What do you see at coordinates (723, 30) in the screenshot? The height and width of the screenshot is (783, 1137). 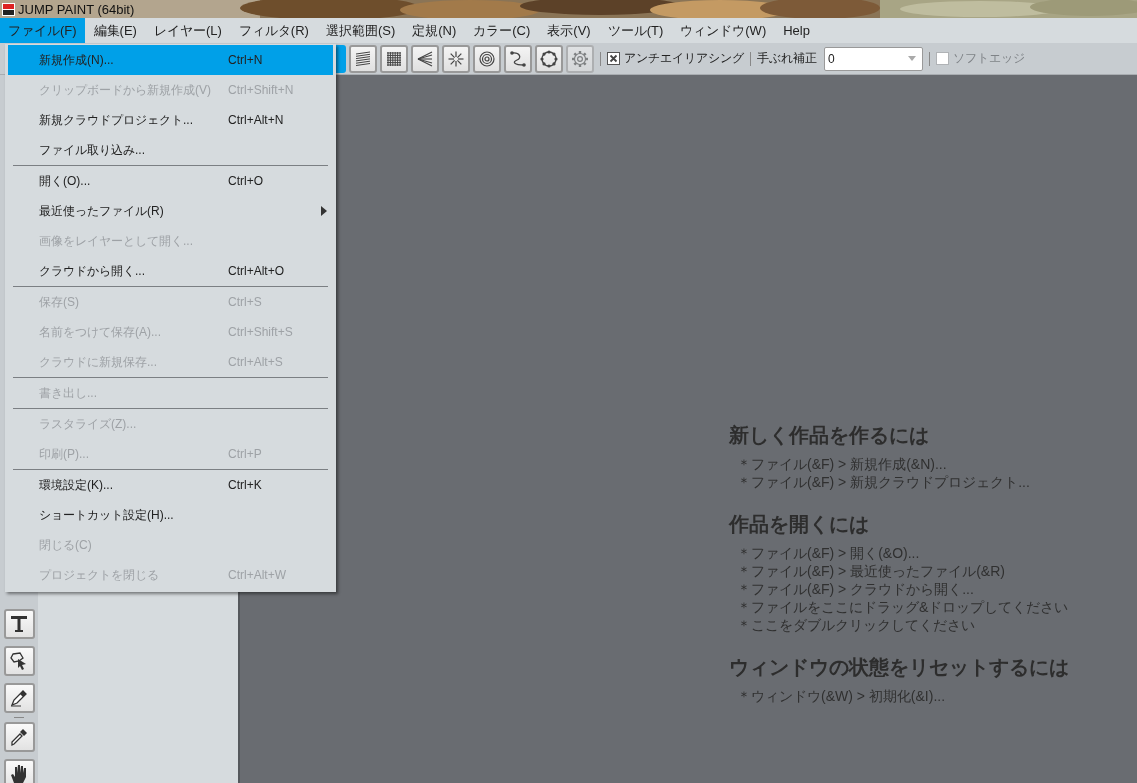 I see `menu-item: ウィンドウ(W)` at bounding box center [723, 30].